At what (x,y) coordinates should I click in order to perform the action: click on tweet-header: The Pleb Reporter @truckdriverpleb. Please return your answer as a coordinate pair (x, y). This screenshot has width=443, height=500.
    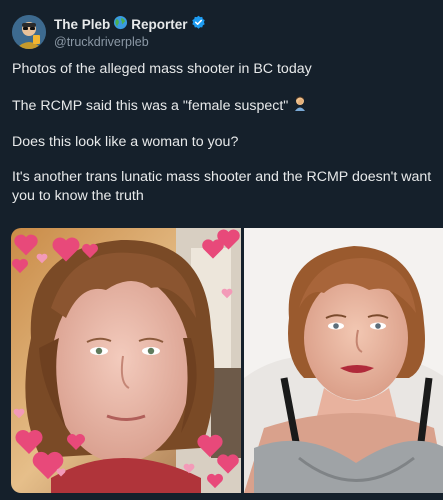
    Looking at the image, I should click on (109, 32).